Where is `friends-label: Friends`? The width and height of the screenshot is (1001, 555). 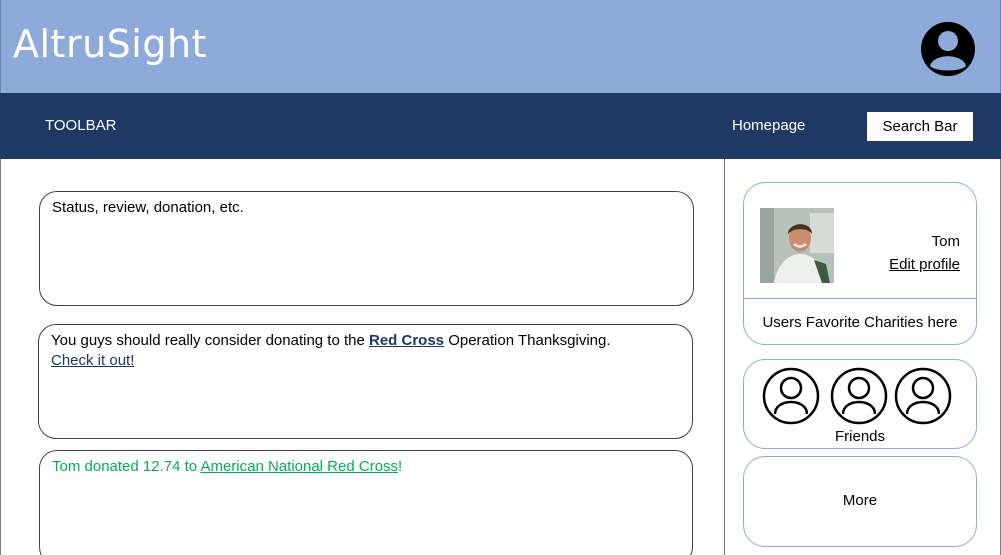
friends-label: Friends is located at coordinates (860, 436).